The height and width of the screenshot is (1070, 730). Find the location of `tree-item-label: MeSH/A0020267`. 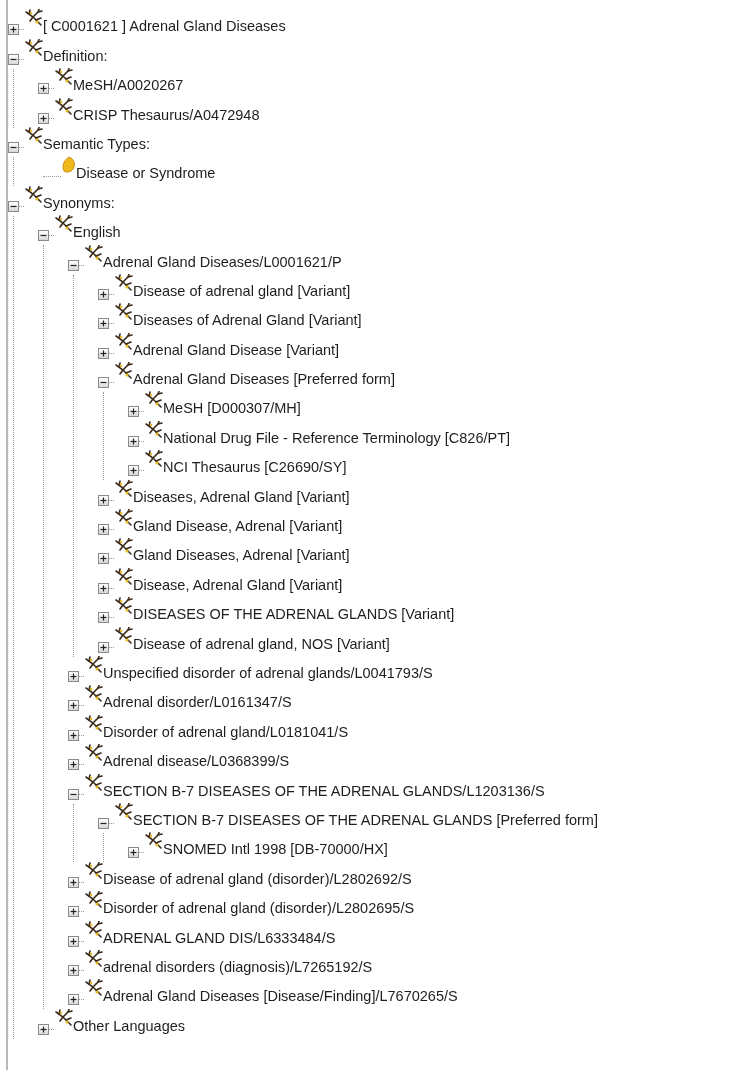

tree-item-label: MeSH/A0020267 is located at coordinates (128, 85).